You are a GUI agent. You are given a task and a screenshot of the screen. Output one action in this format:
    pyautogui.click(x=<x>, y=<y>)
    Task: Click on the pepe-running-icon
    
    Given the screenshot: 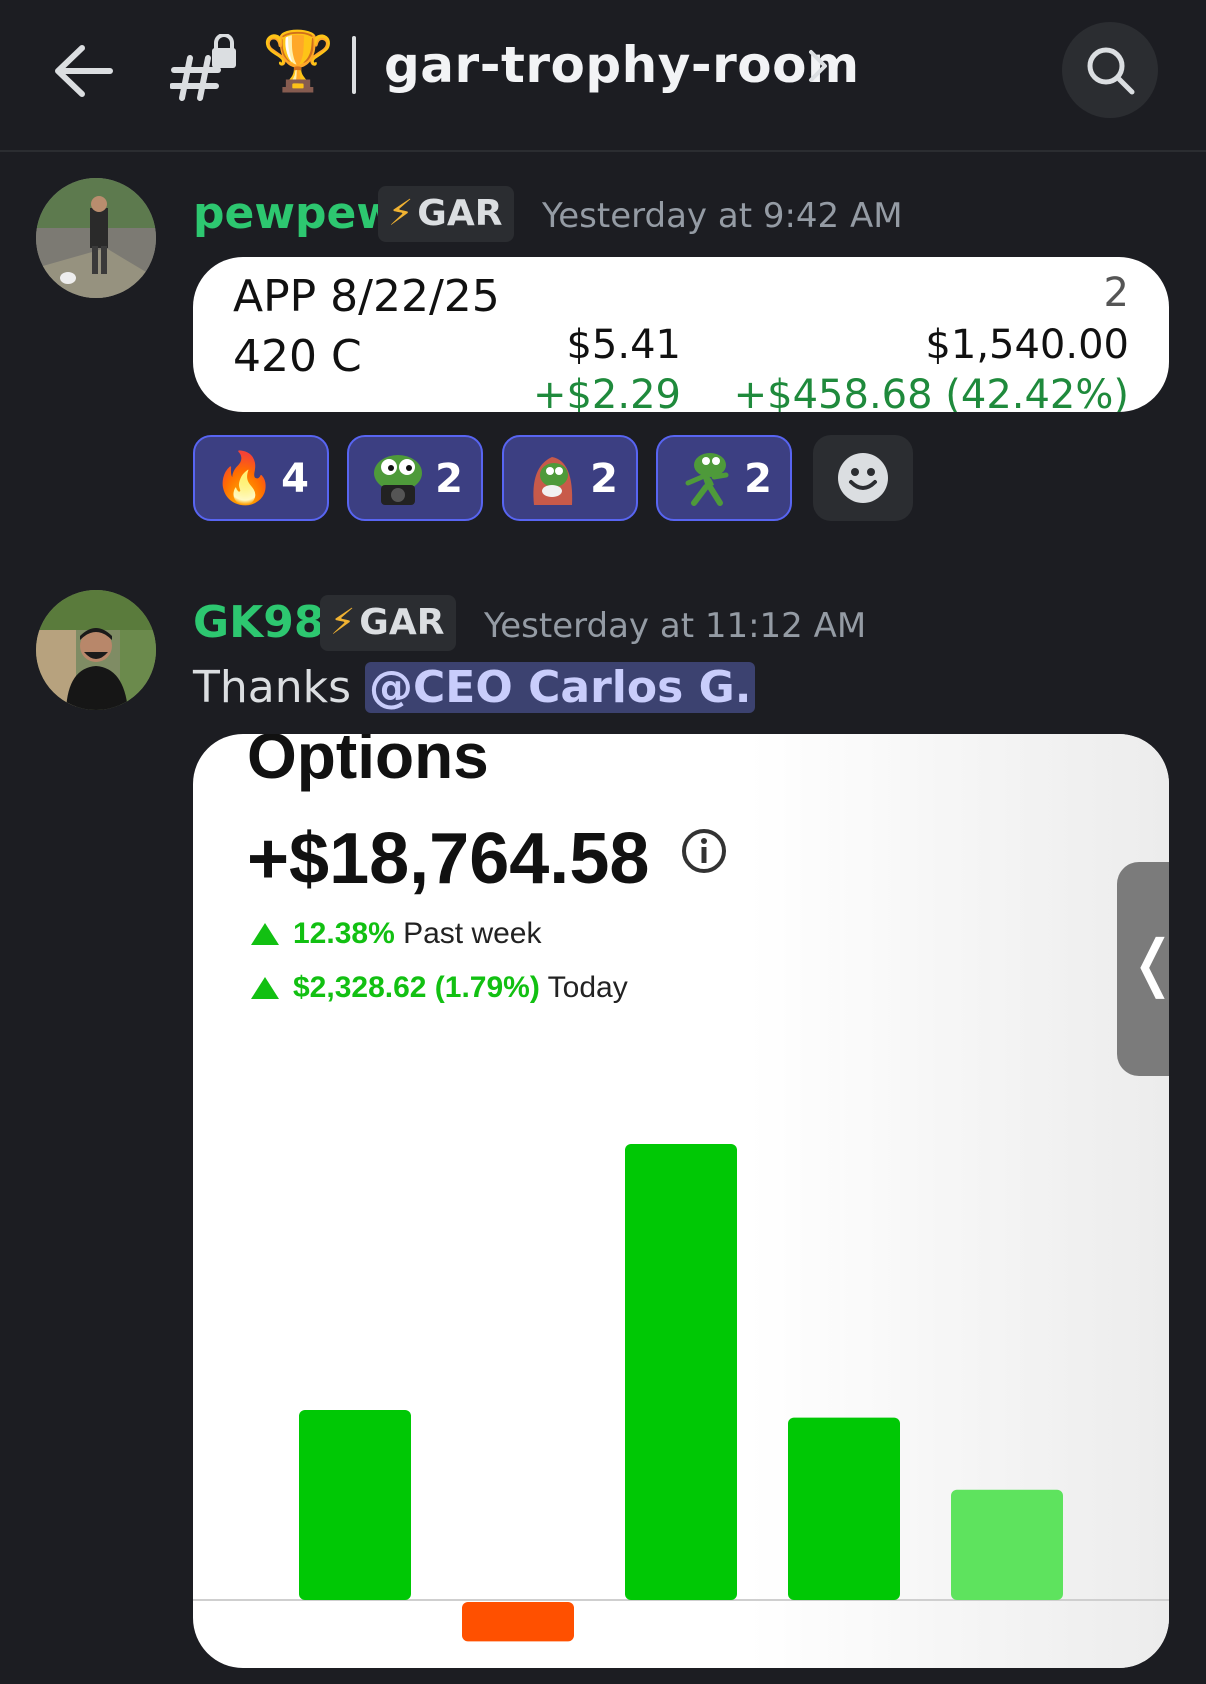 What is the action you would take?
    pyautogui.click(x=707, y=479)
    